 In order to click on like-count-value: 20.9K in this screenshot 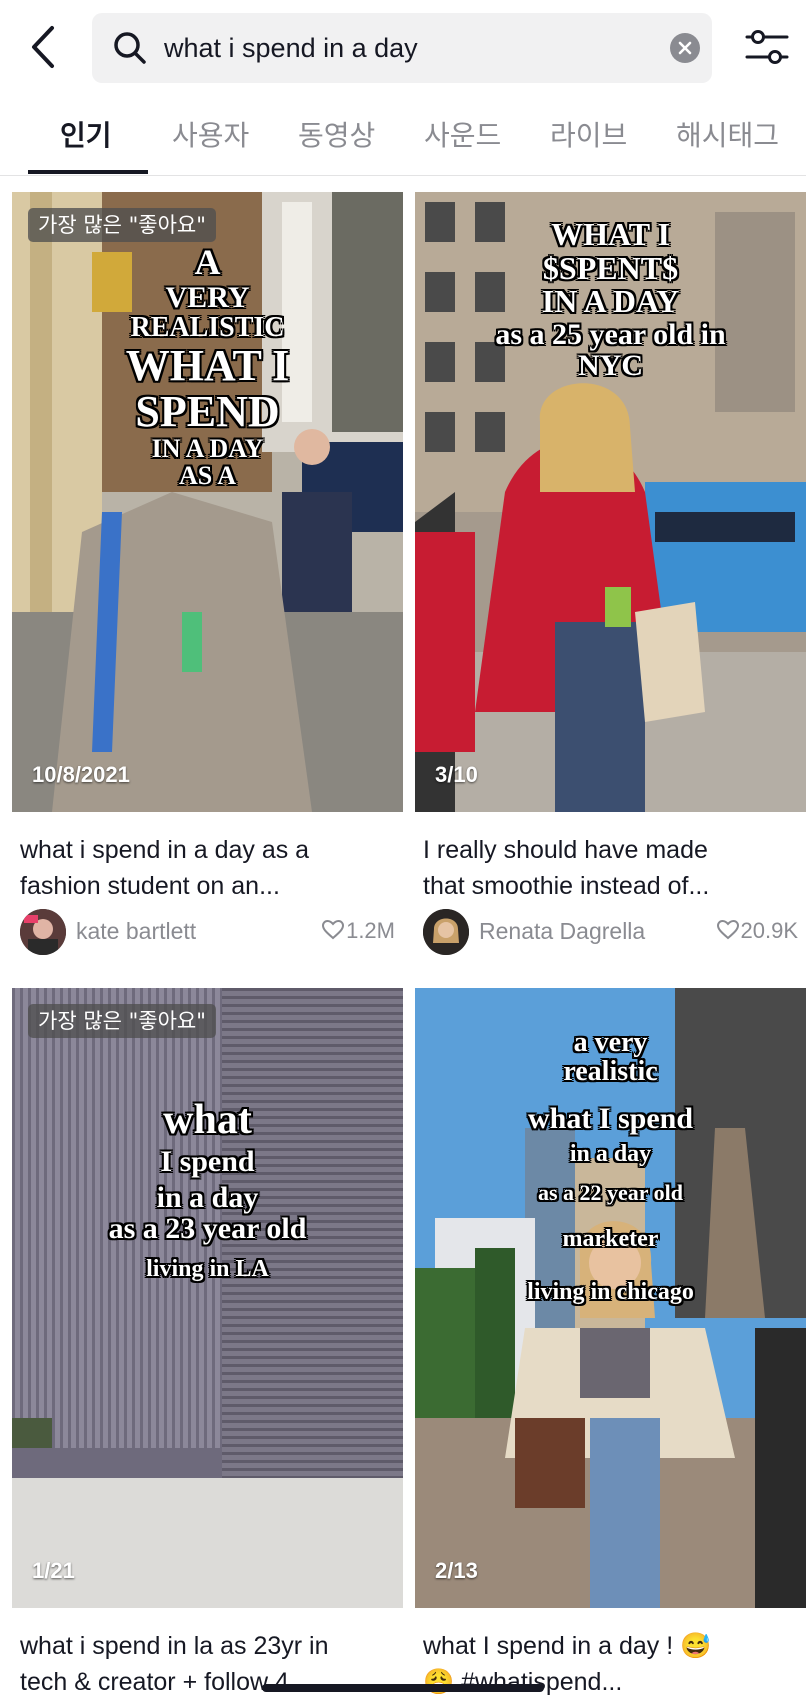, I will do `click(769, 930)`.